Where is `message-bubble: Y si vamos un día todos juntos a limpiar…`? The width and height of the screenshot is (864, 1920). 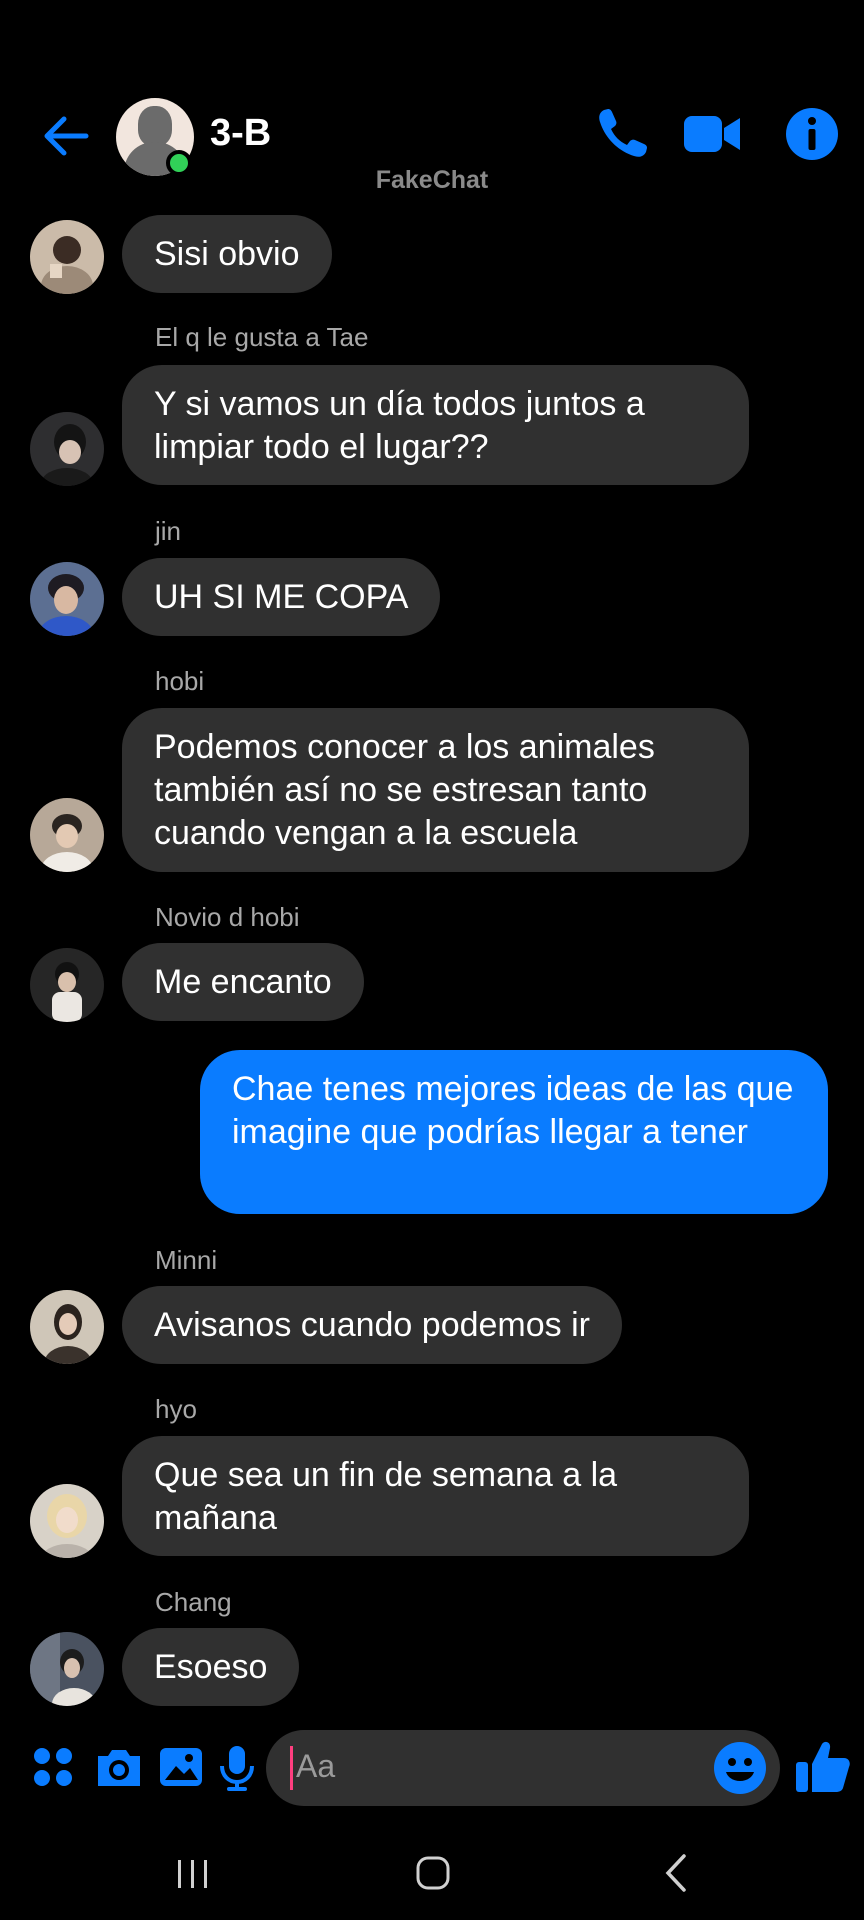
message-bubble: Y si vamos un día todos juntos a limpiar… is located at coordinates (435, 425).